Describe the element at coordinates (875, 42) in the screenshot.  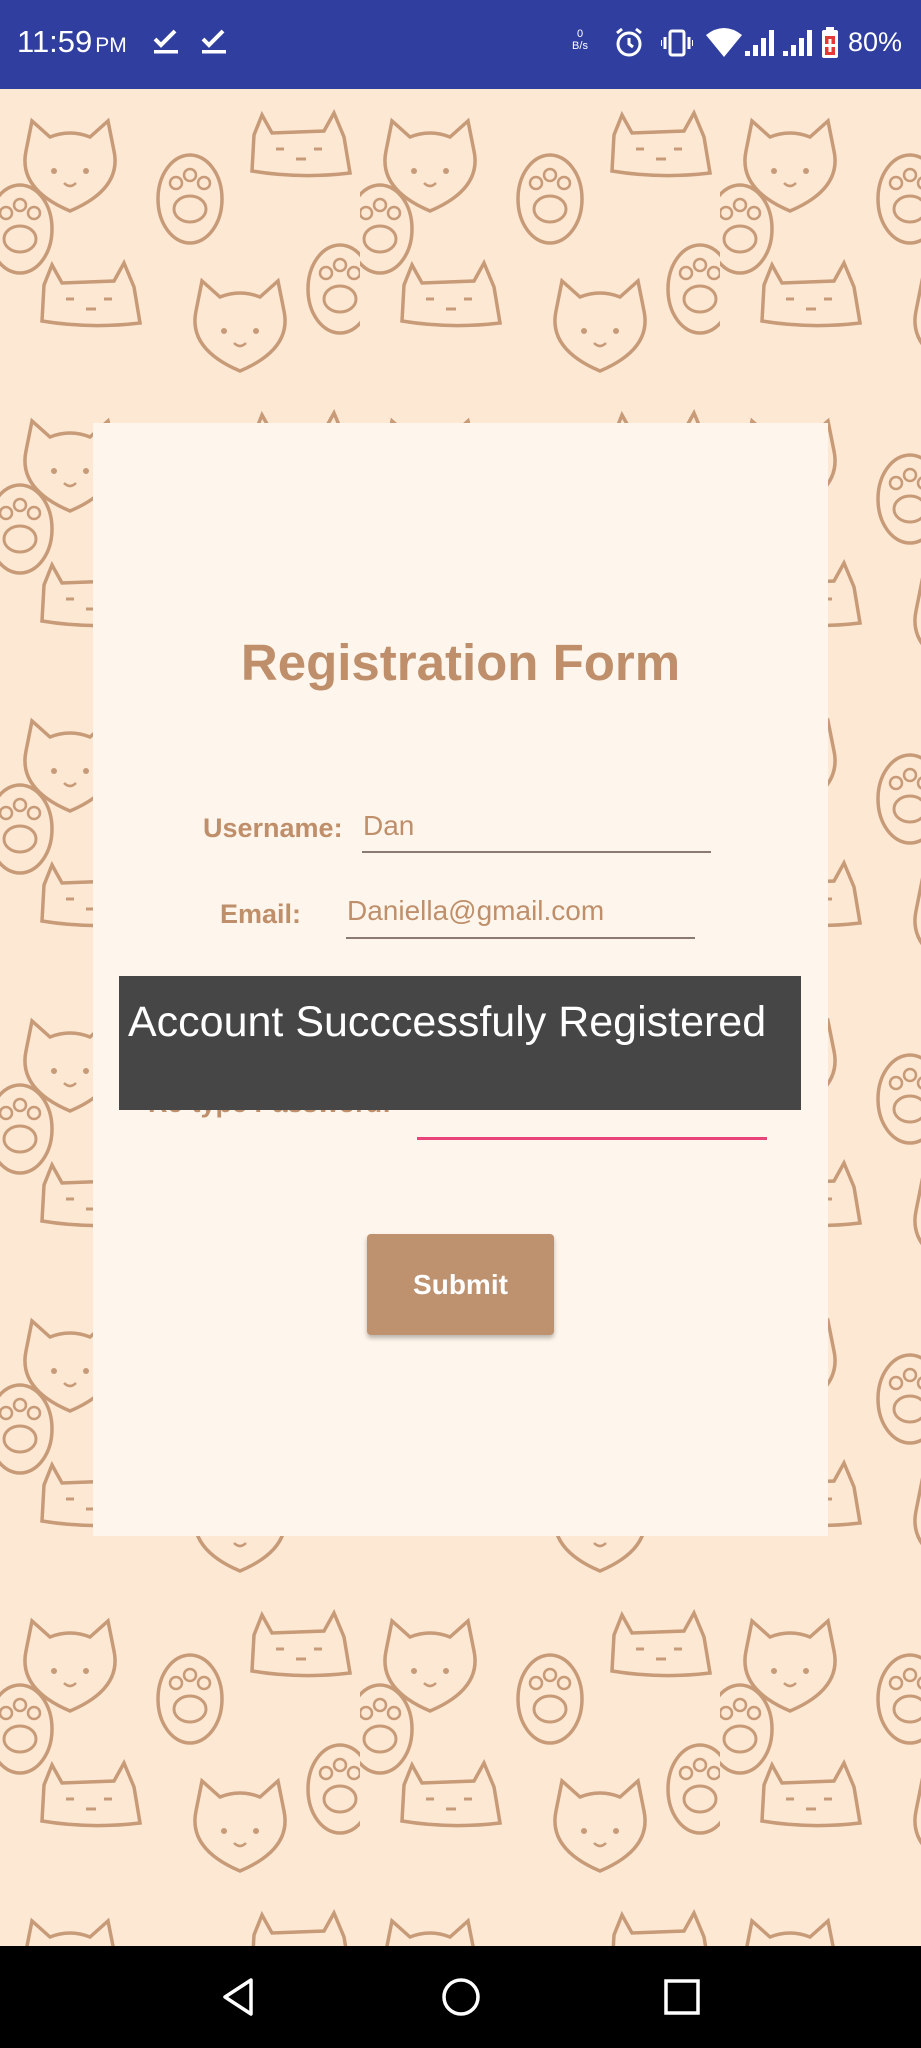
I see `battery-percent: 80%` at that location.